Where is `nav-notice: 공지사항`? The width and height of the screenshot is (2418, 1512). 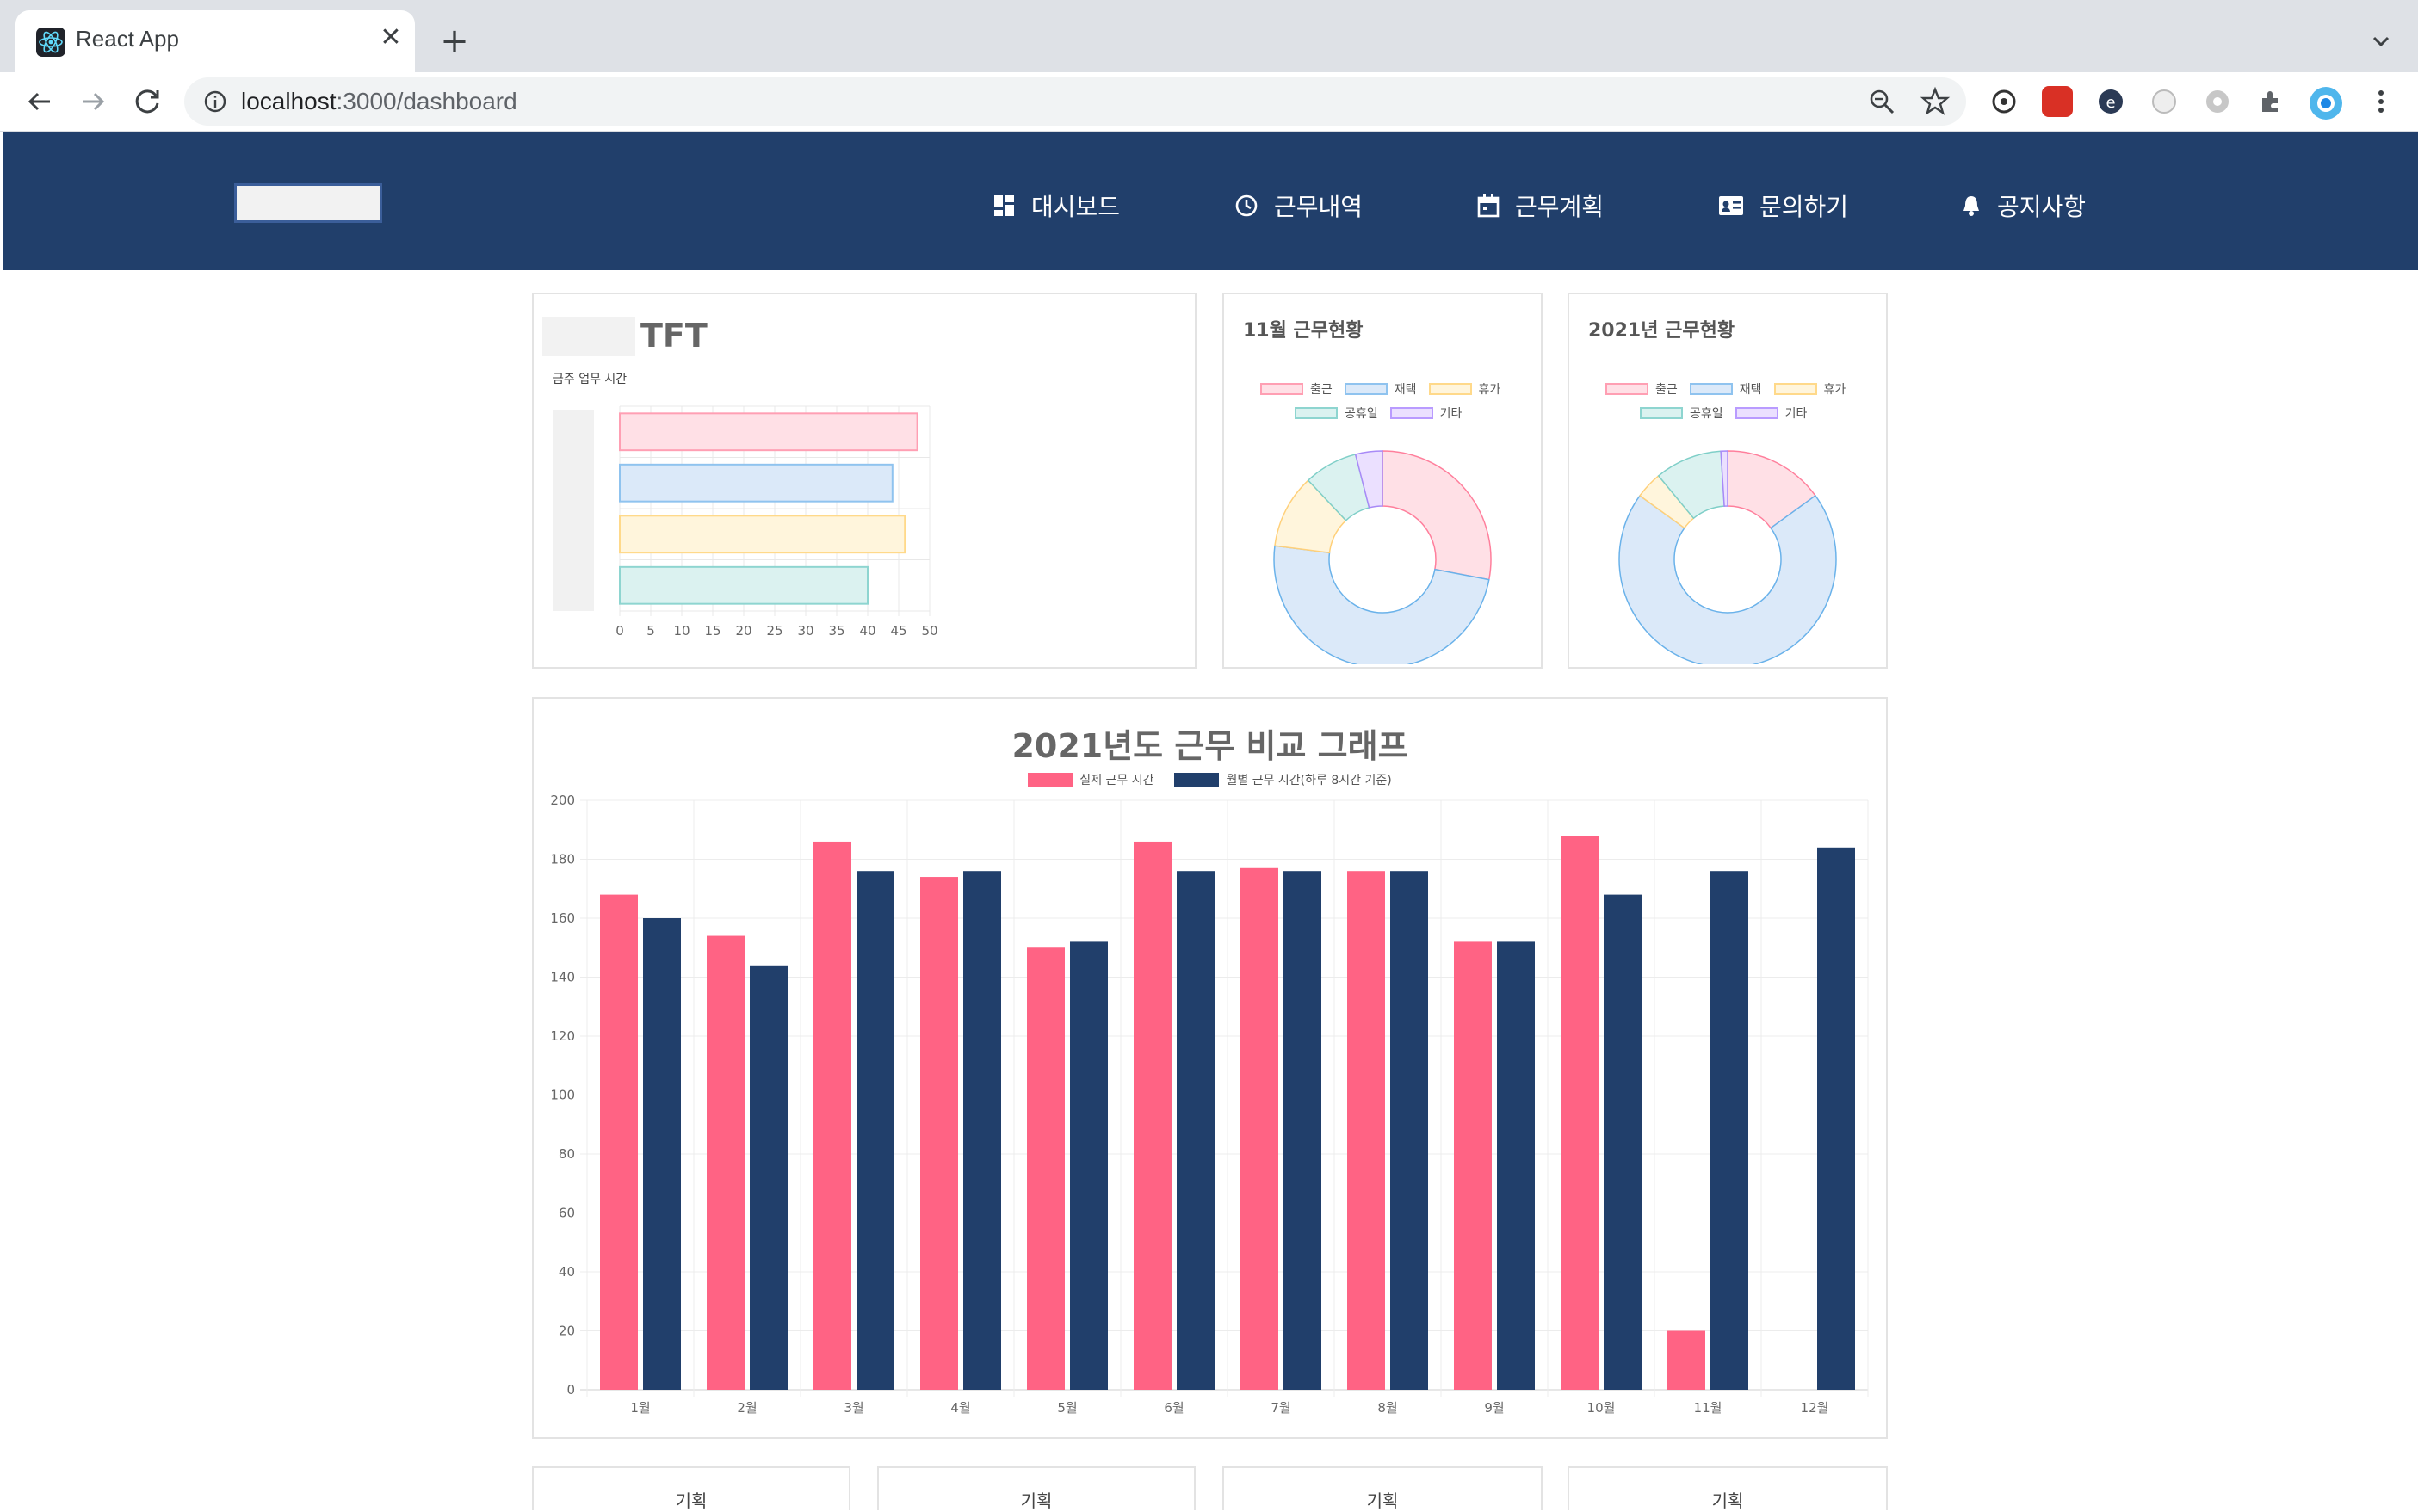
nav-notice: 공지사항 is located at coordinates (2023, 205).